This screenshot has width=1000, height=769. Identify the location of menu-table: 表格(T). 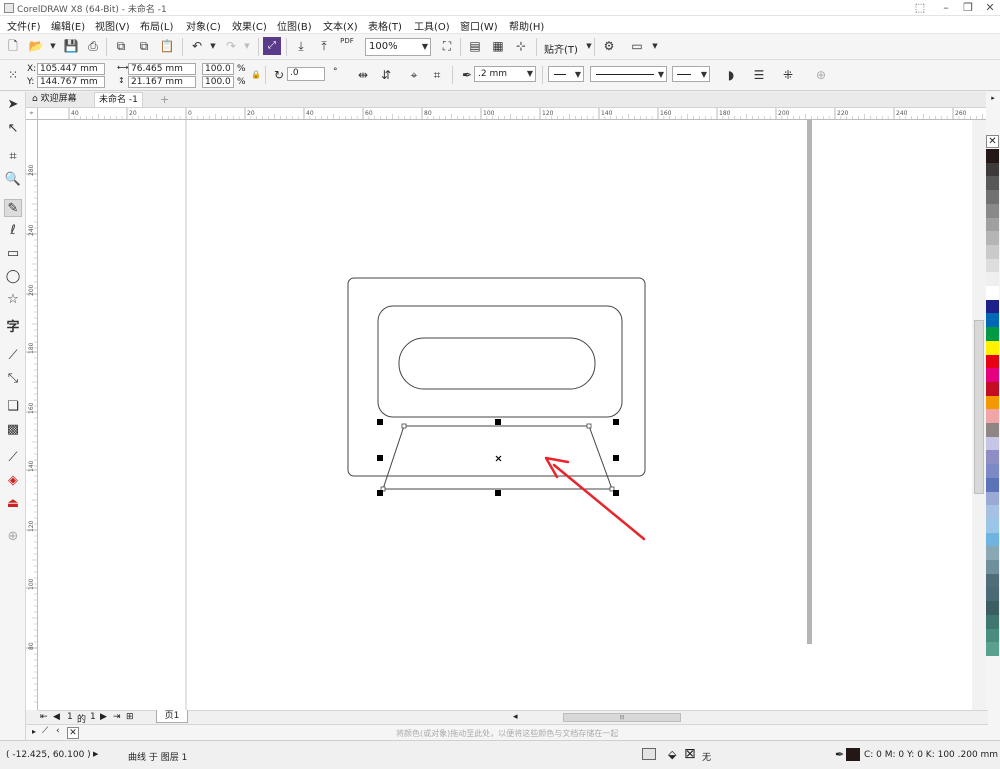
(385, 25).